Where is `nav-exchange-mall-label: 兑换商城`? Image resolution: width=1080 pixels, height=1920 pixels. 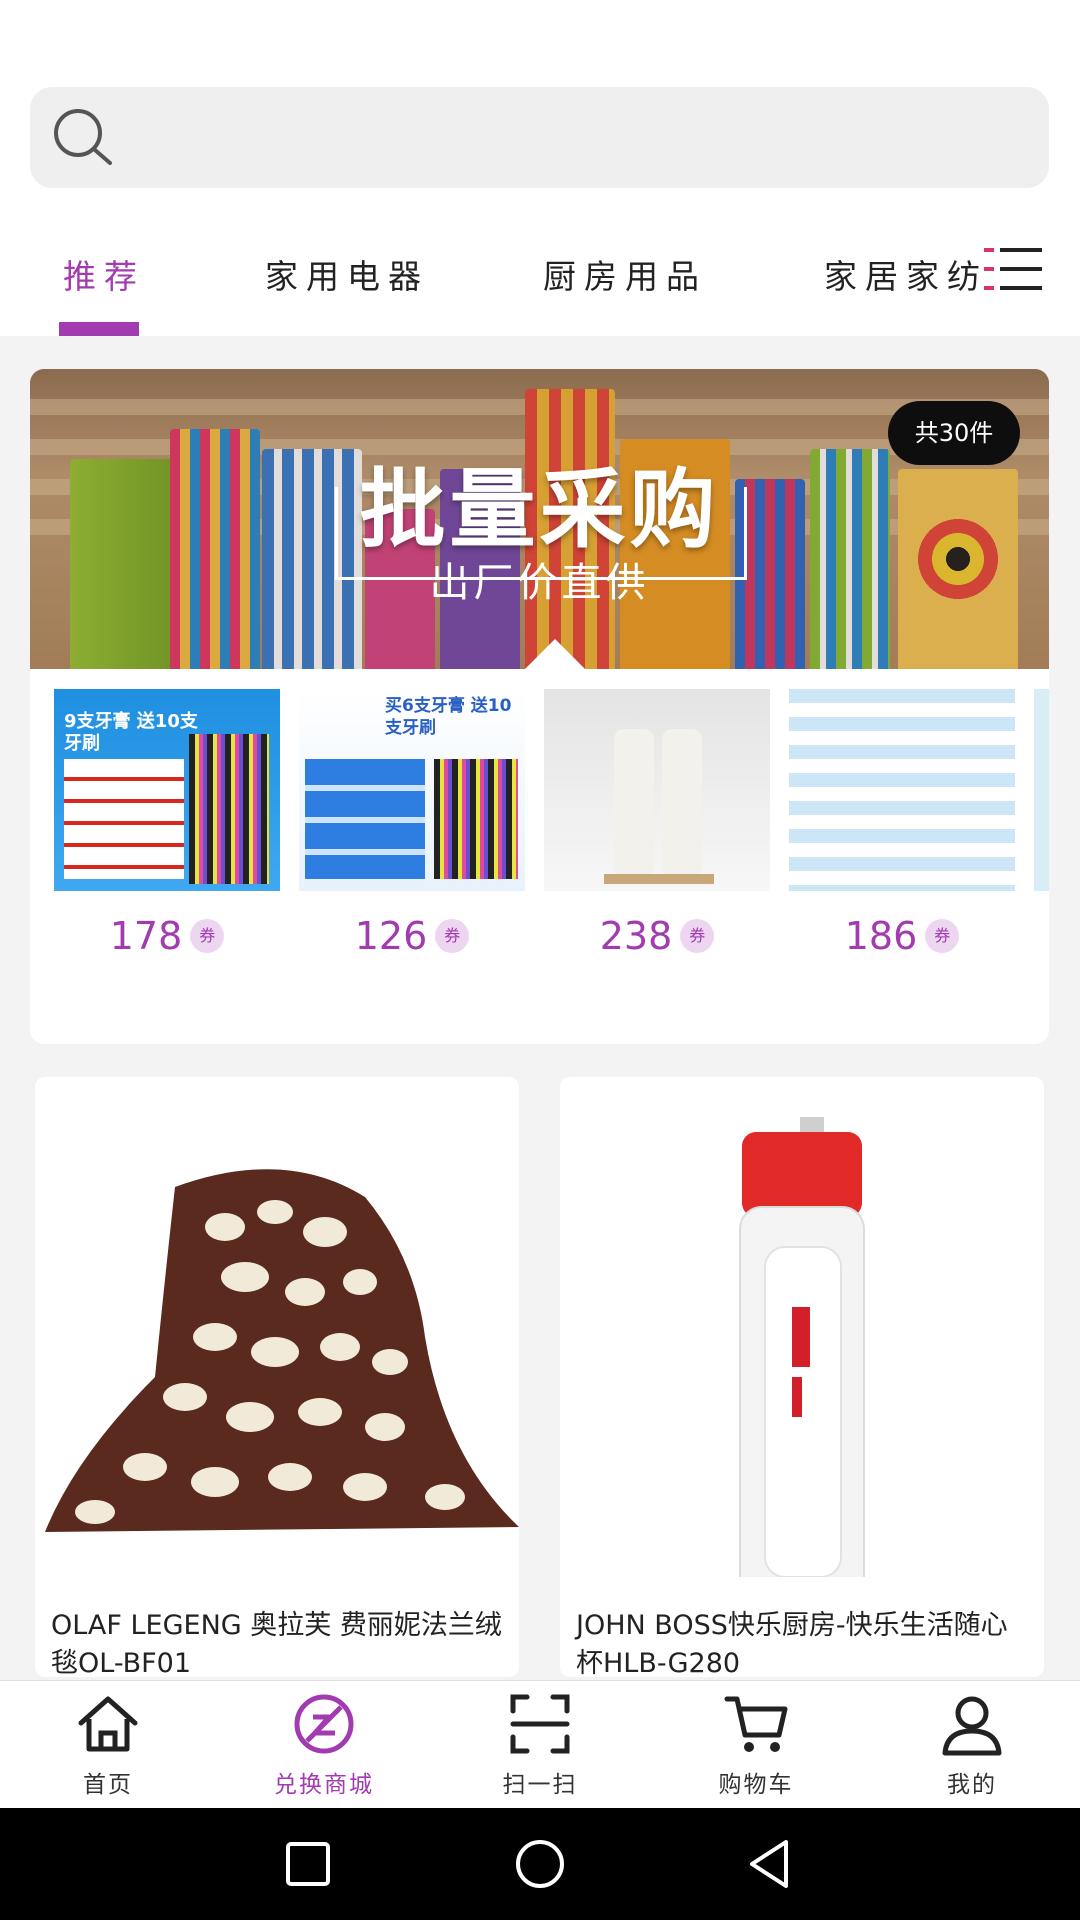
nav-exchange-mall-label: 兑换商城 is located at coordinates (324, 1785).